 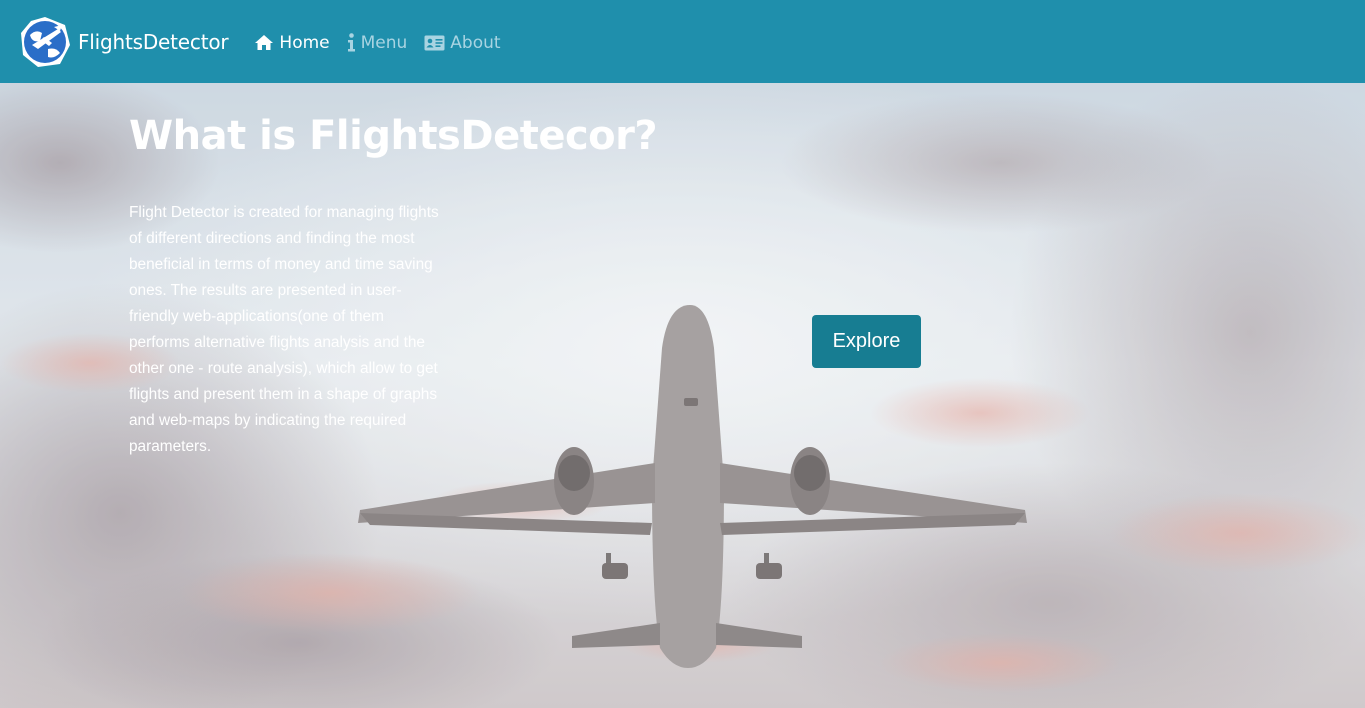 I want to click on nav-item-label: Menu, so click(x=384, y=42).